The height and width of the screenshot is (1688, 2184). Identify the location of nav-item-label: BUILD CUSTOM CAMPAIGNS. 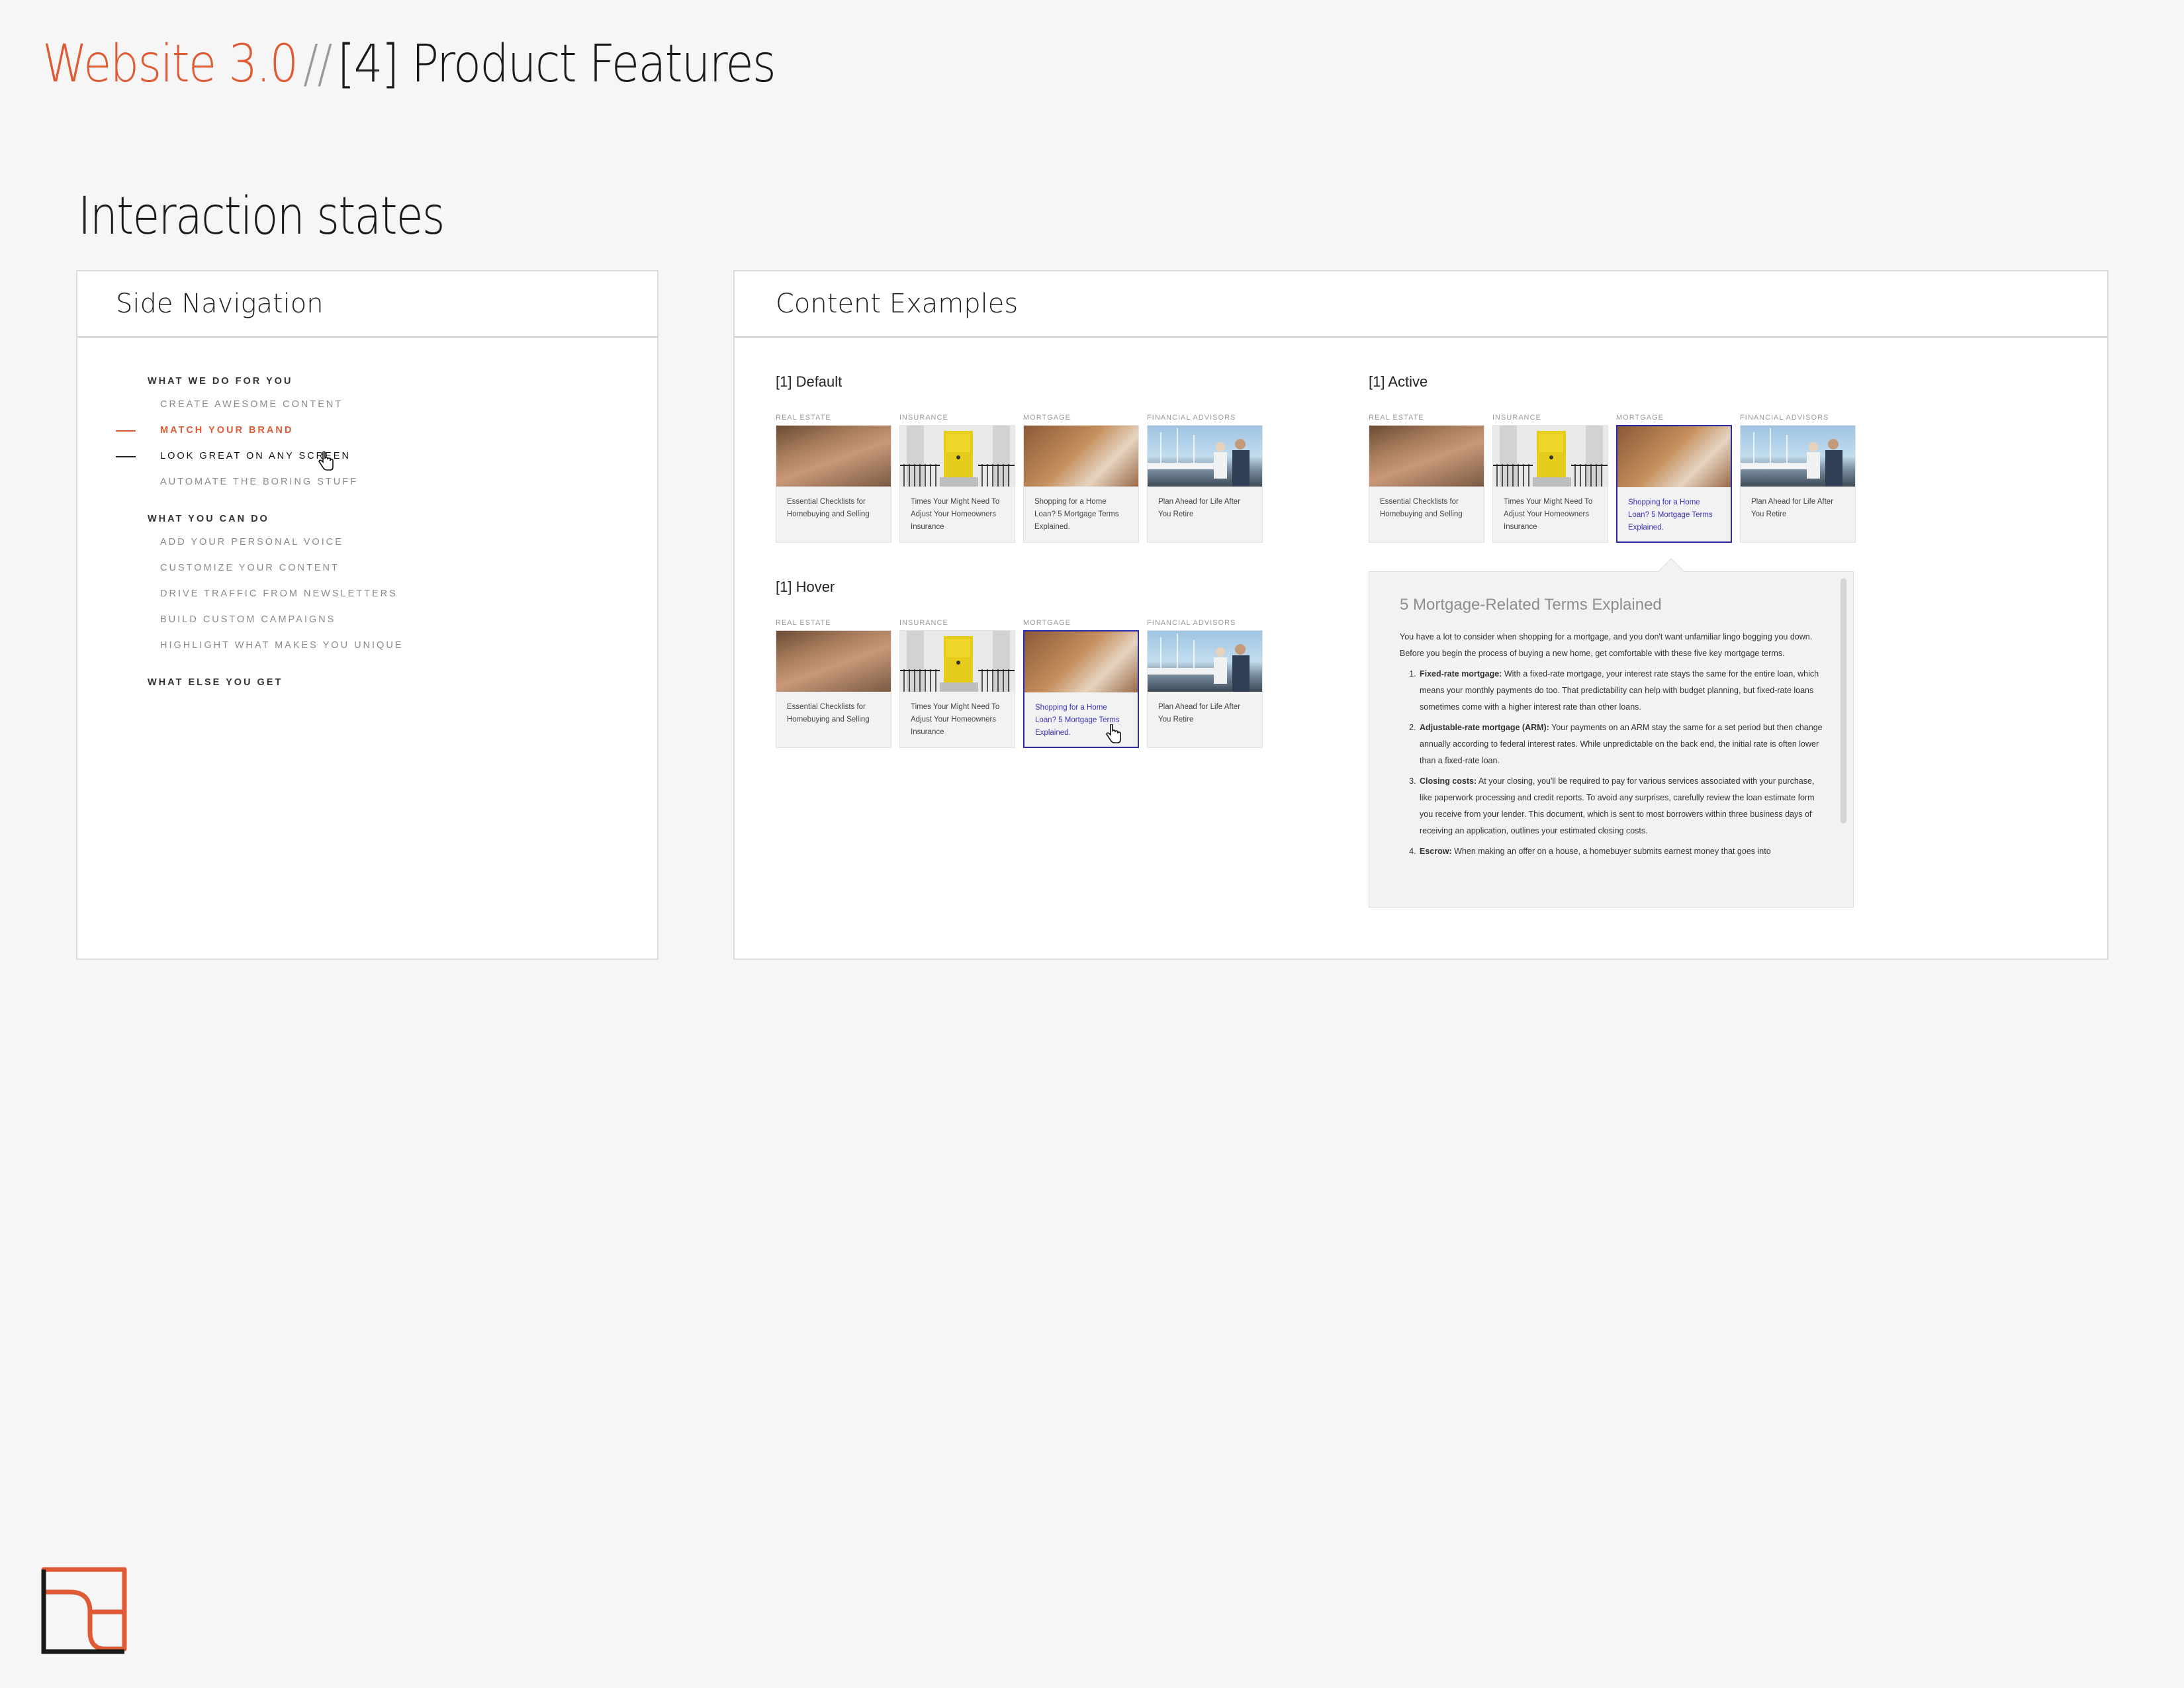
(248, 619).